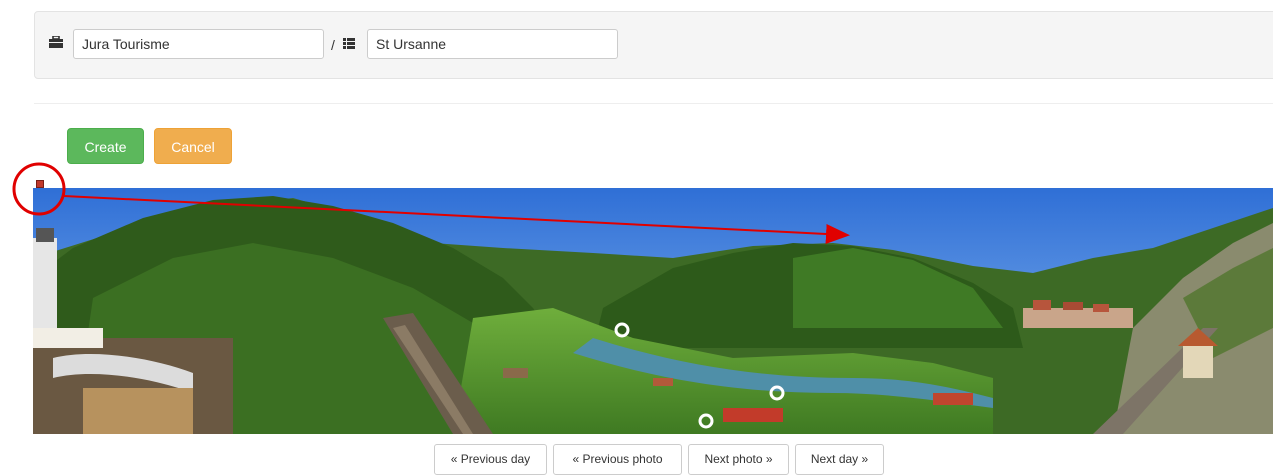 The height and width of the screenshot is (475, 1273). I want to click on previous-day-button: « Previous day, so click(490, 459).